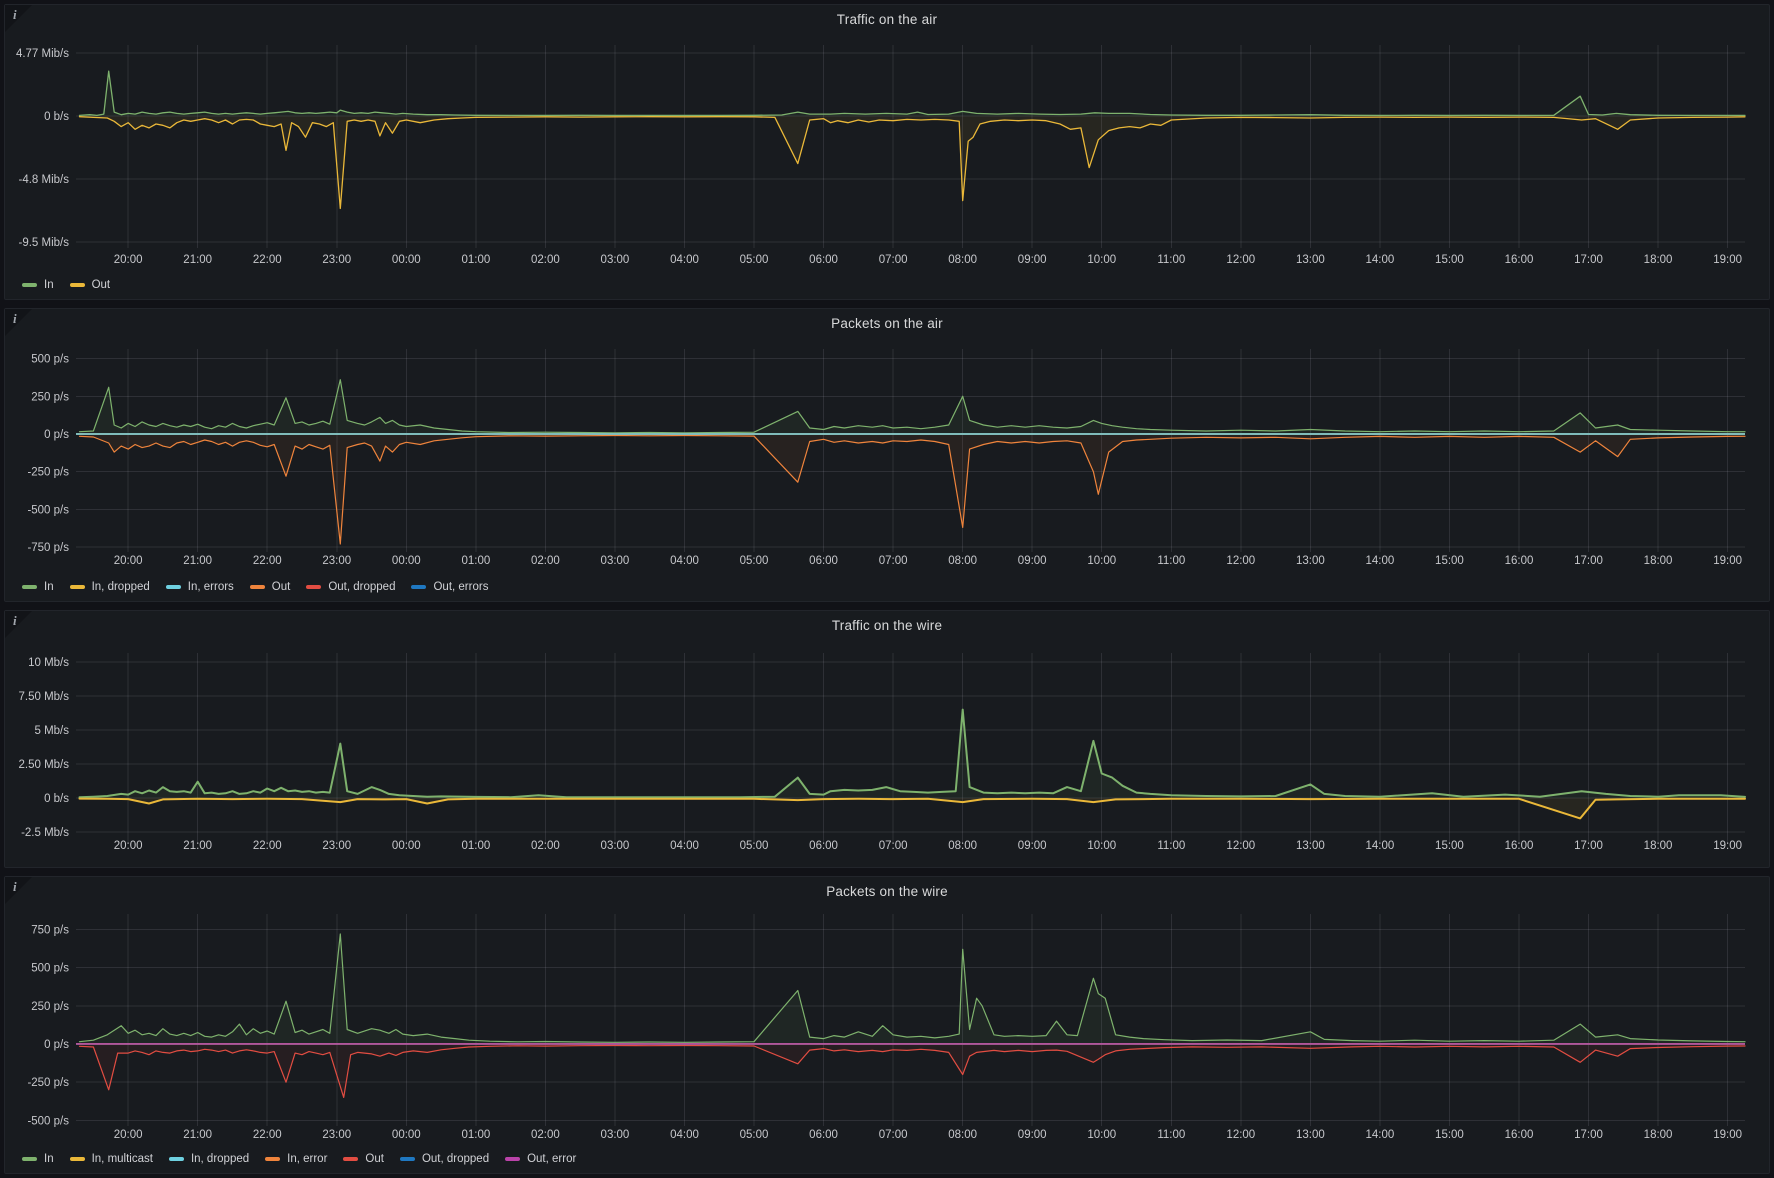 The image size is (1774, 1178). Describe the element at coordinates (823, 561) in the screenshot. I see `svg-text: 06:00` at that location.